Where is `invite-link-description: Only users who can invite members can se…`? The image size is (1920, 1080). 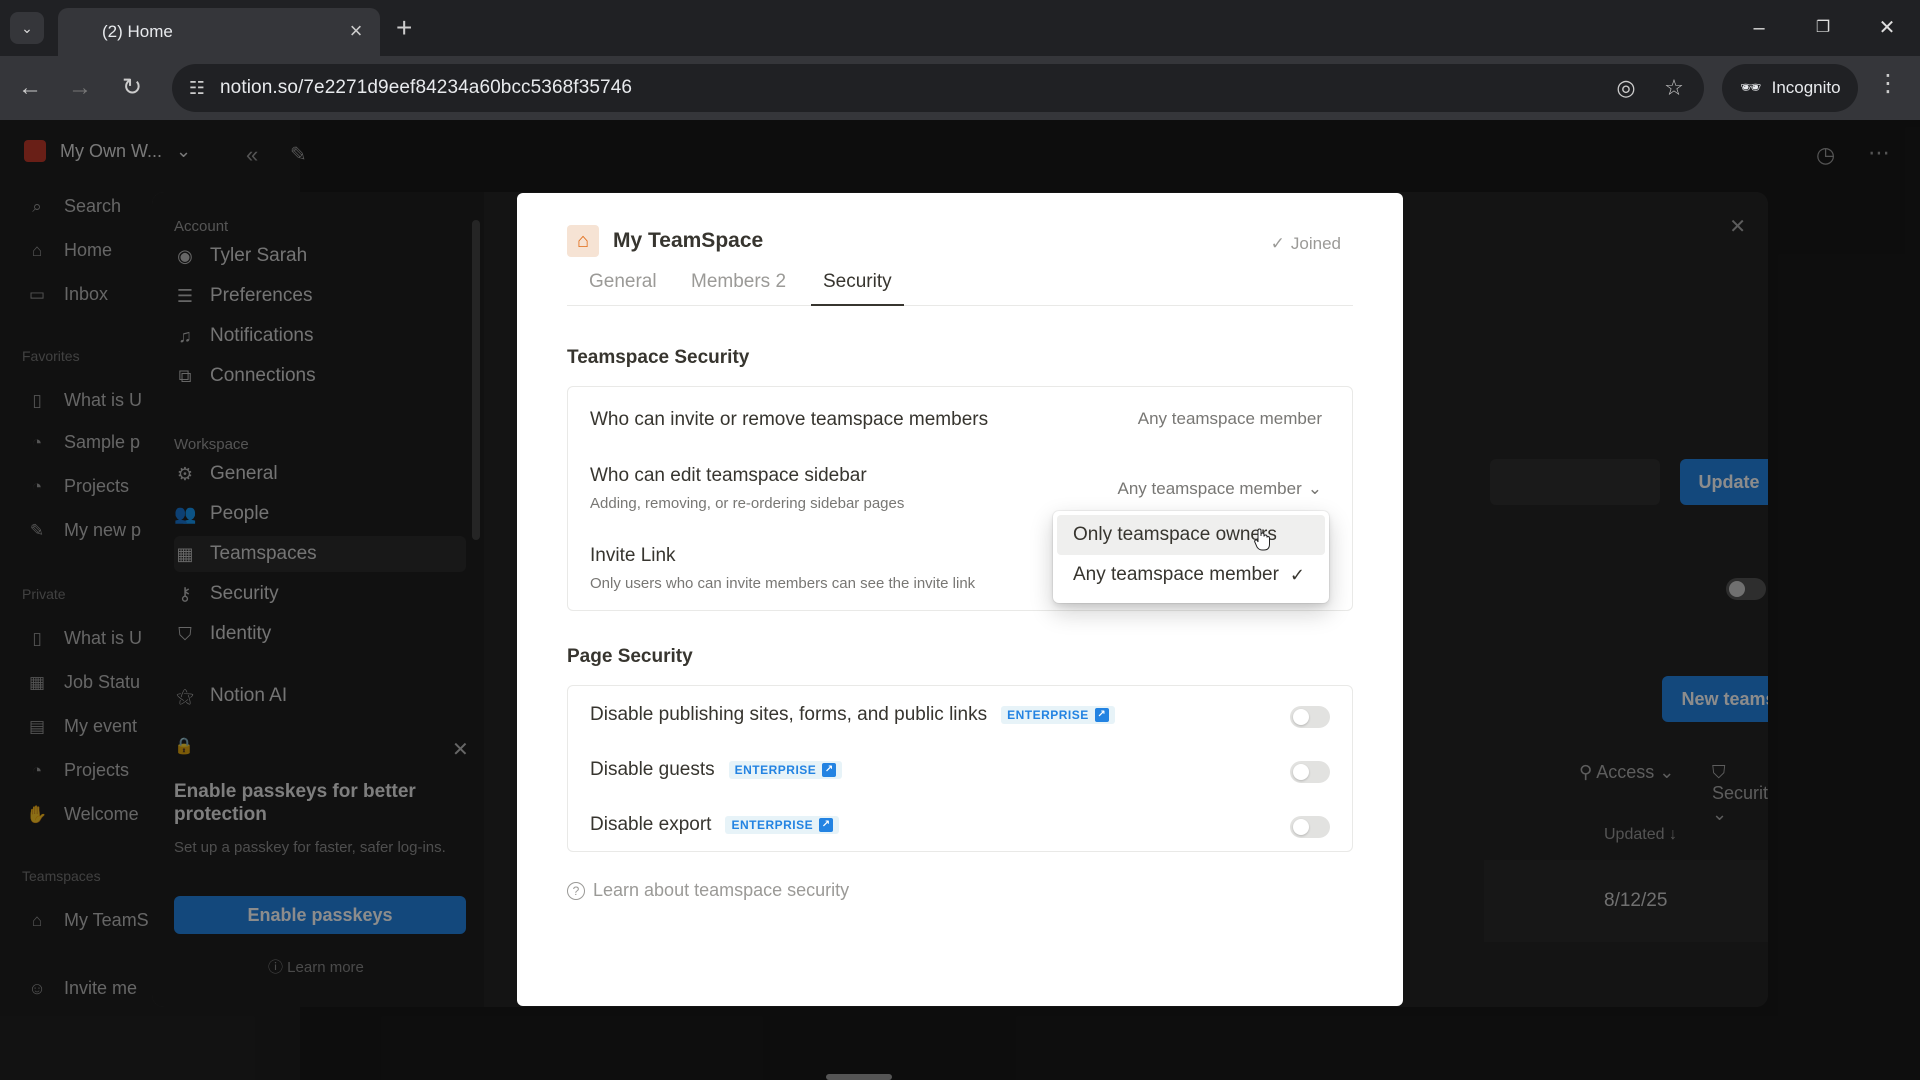
invite-link-description: Only users who can invite members can se… is located at coordinates (783, 583).